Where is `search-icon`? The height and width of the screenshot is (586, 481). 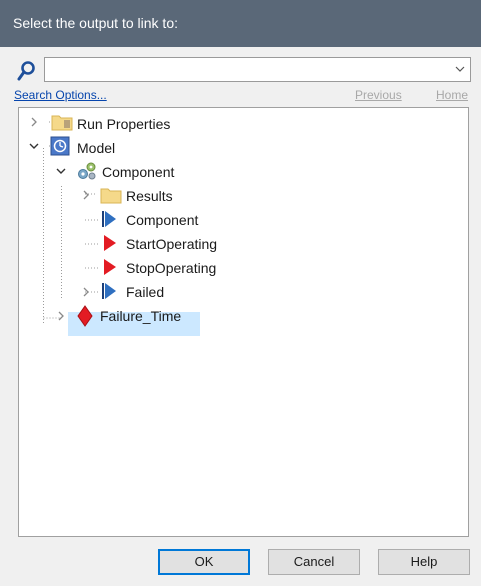
search-icon is located at coordinates (27, 71).